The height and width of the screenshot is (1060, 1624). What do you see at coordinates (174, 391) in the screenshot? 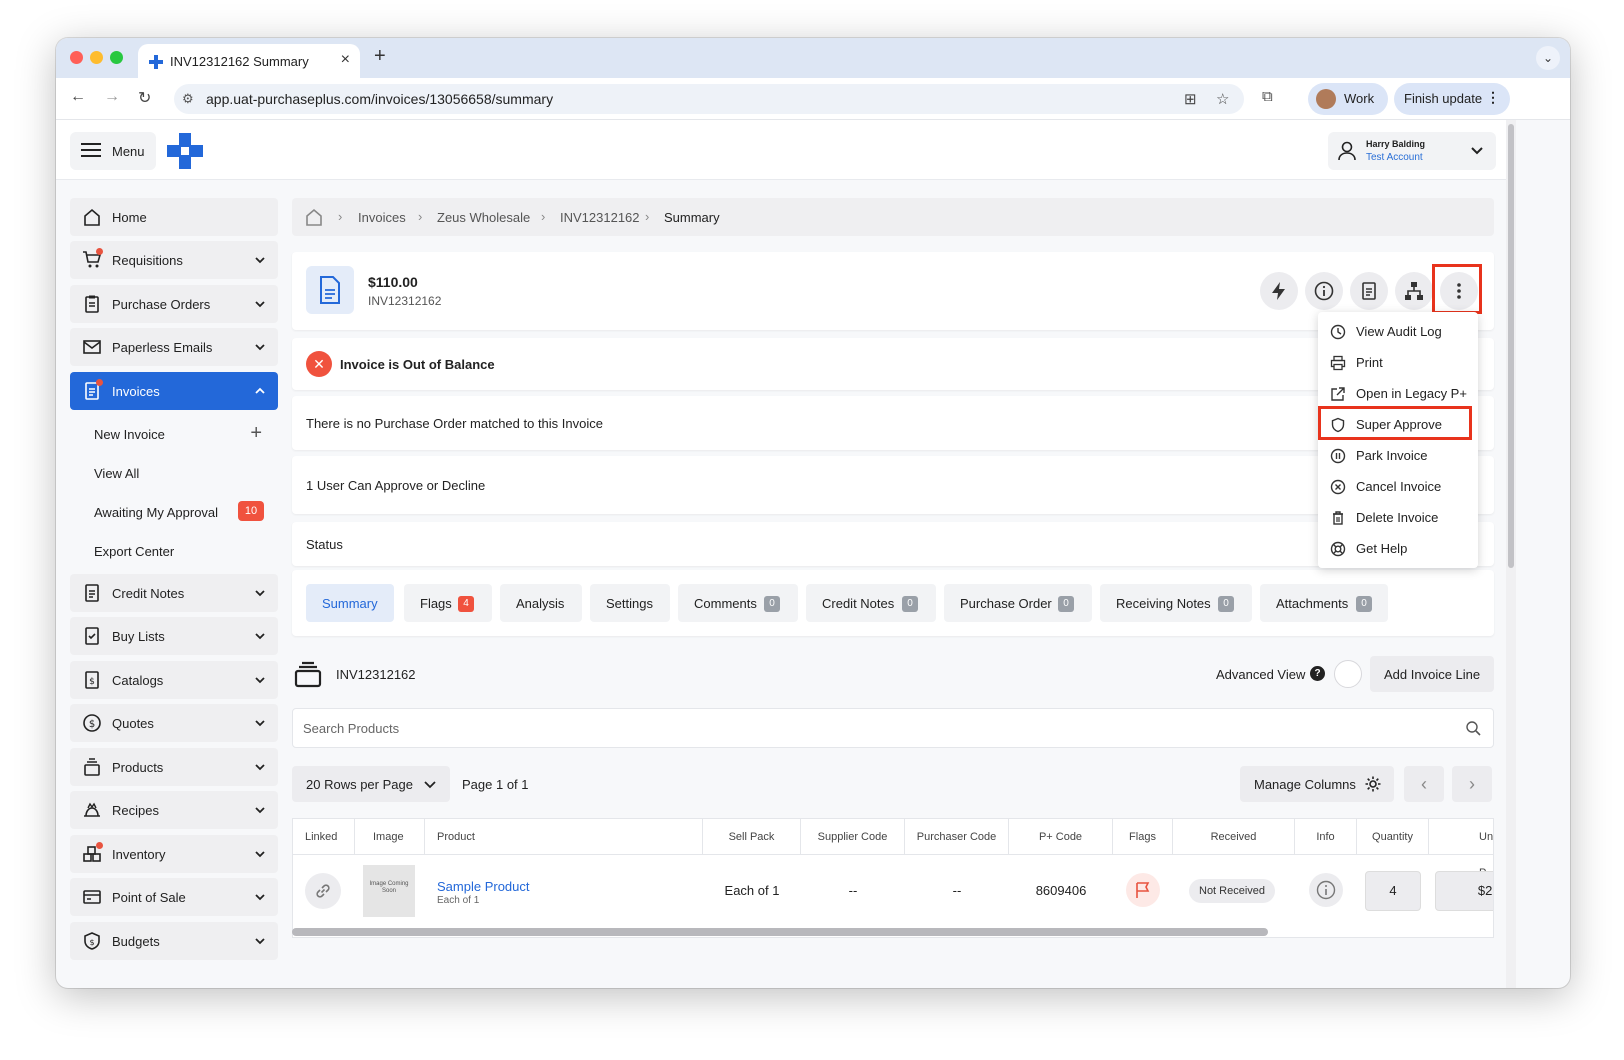
I see `sidebar-item-invoices: Invoices` at bounding box center [174, 391].